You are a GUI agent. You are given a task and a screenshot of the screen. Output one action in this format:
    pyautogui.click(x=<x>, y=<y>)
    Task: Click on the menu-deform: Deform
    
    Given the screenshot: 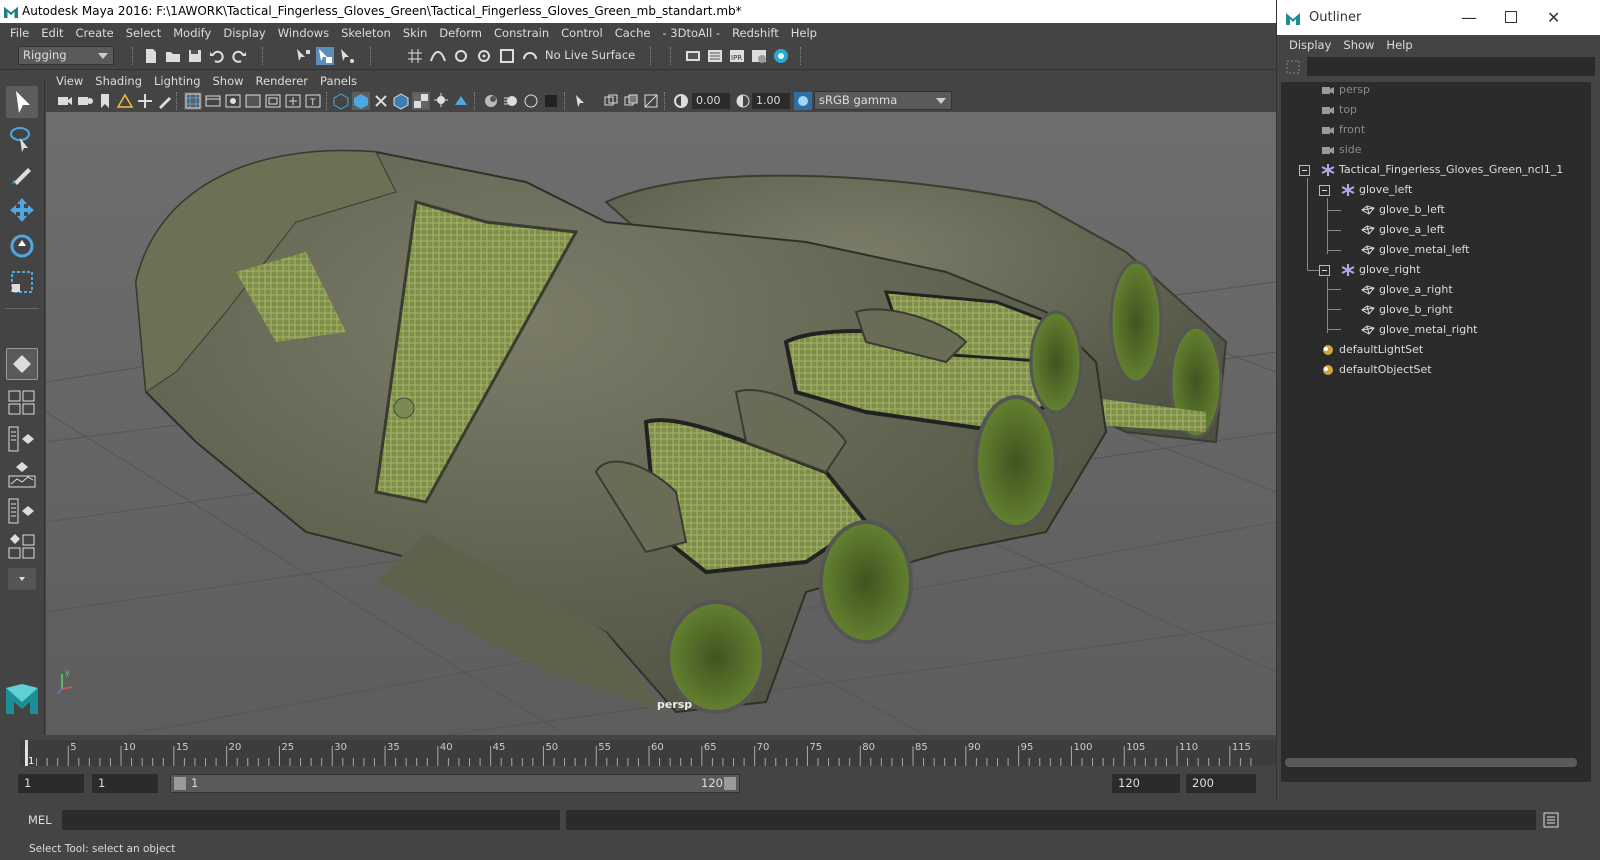 What is the action you would take?
    pyautogui.click(x=460, y=33)
    